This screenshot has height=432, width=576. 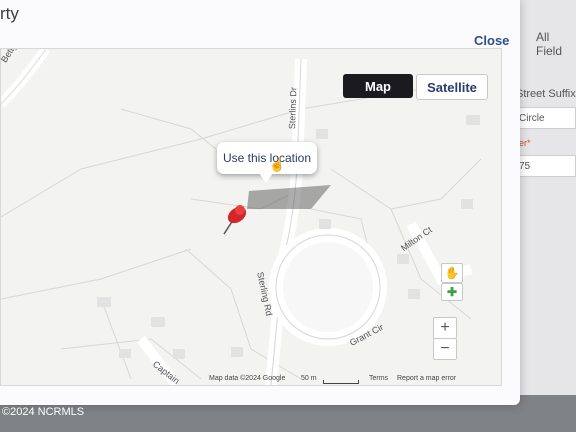 I want to click on map-type-satellite-button: Satellite, so click(x=452, y=87).